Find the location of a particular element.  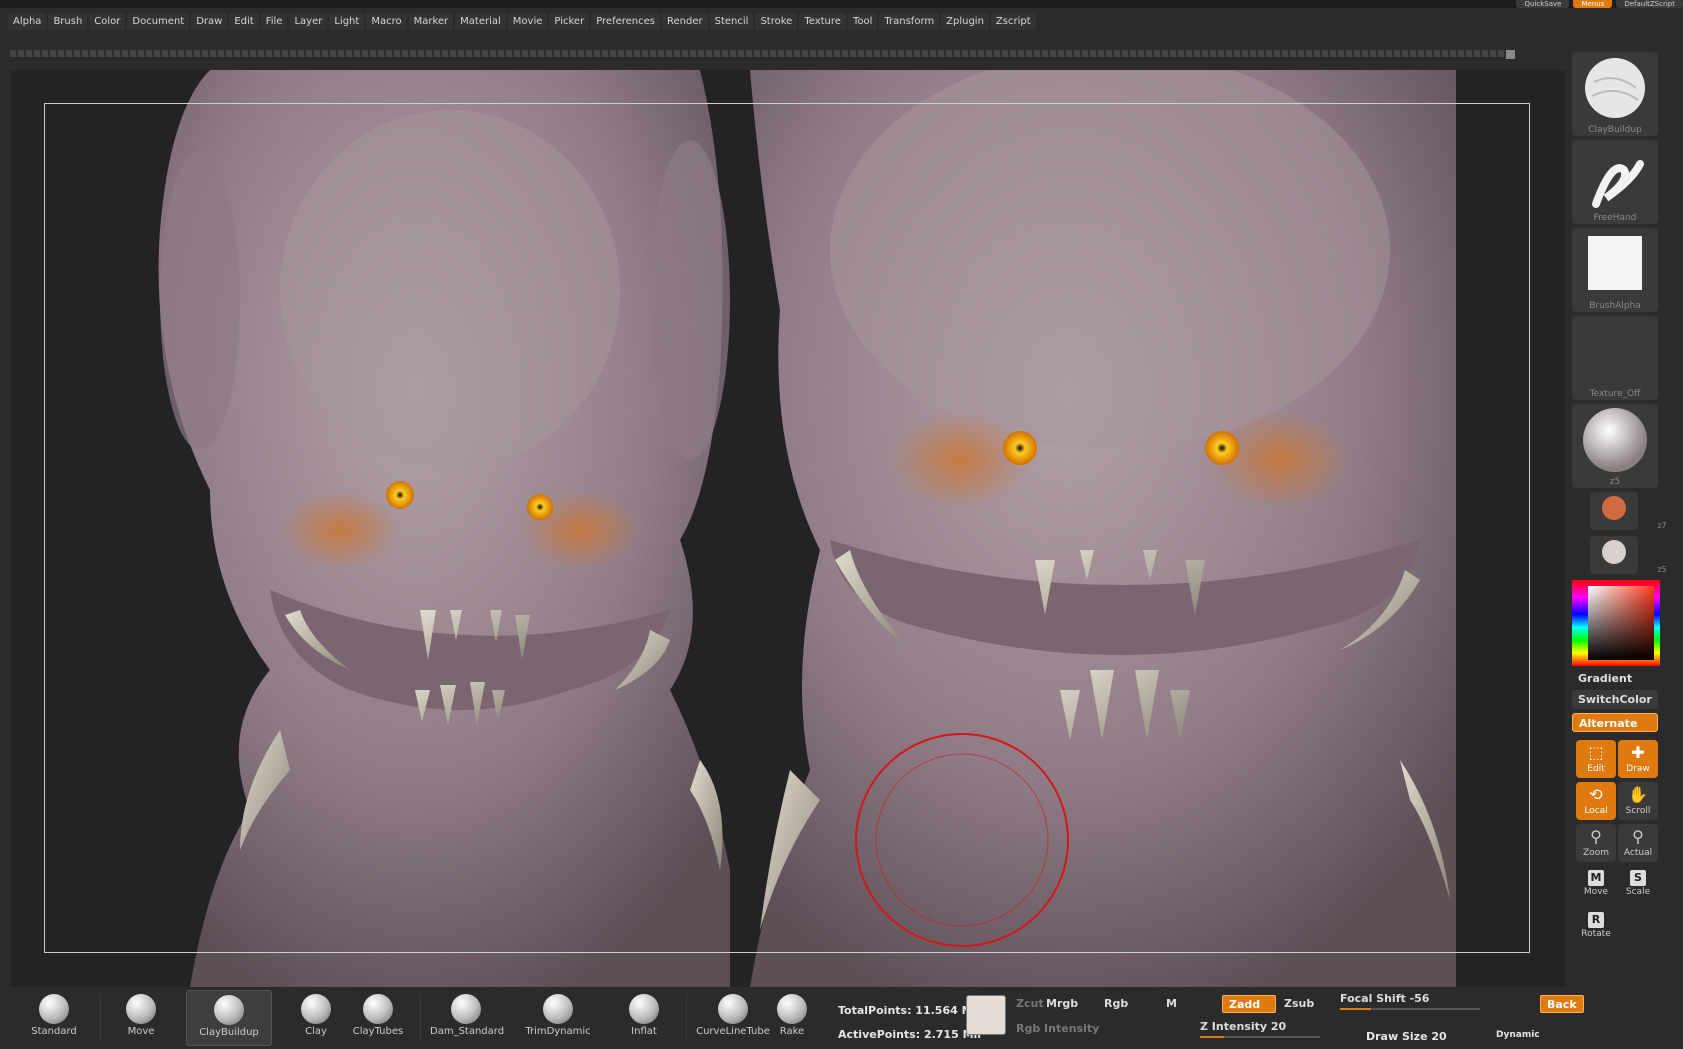

dam-standard-brush-icon is located at coordinates (466, 1009).